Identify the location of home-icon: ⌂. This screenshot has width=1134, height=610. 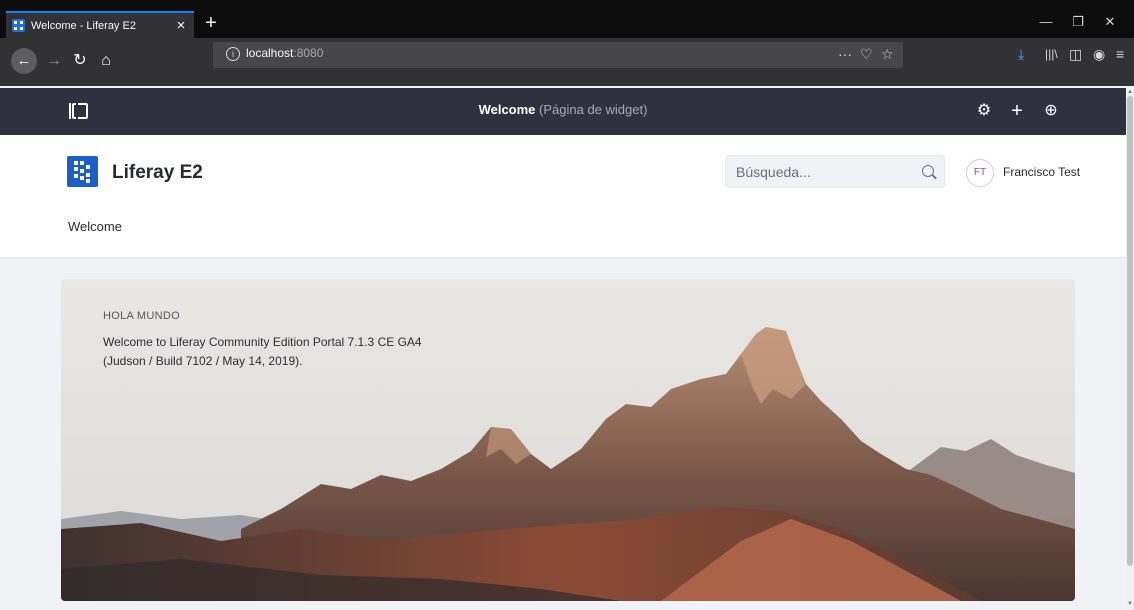
(106, 61).